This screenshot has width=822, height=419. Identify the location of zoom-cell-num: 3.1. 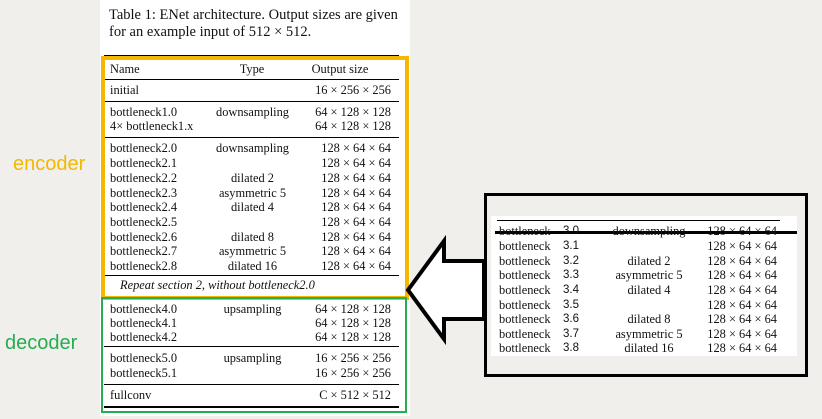
(571, 246).